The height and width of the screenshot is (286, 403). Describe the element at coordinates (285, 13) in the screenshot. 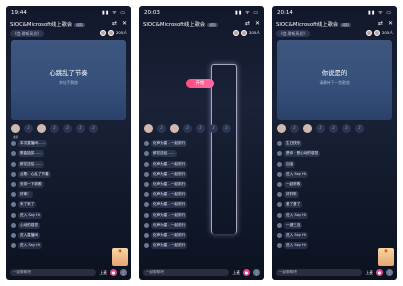

I see `status-time: 20:14` at that location.